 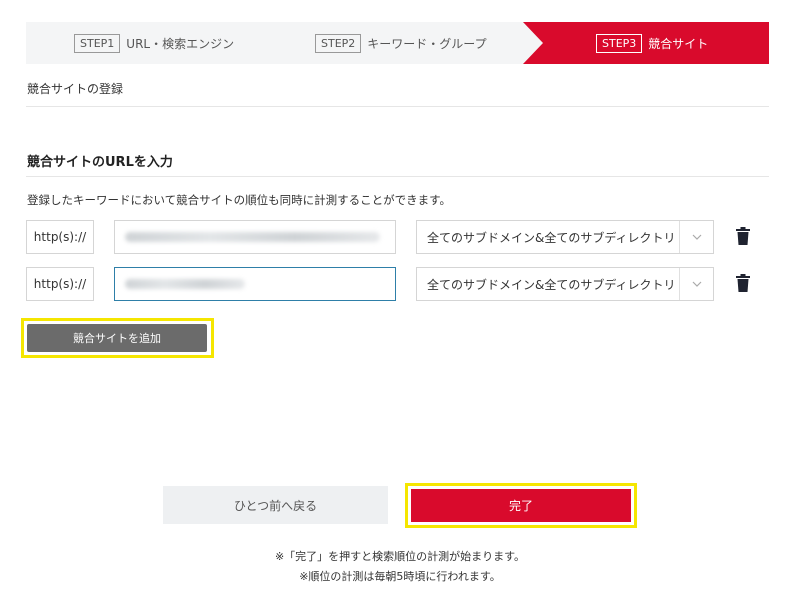 I want to click on step-3: STEP3 競合サイト, so click(x=652, y=43).